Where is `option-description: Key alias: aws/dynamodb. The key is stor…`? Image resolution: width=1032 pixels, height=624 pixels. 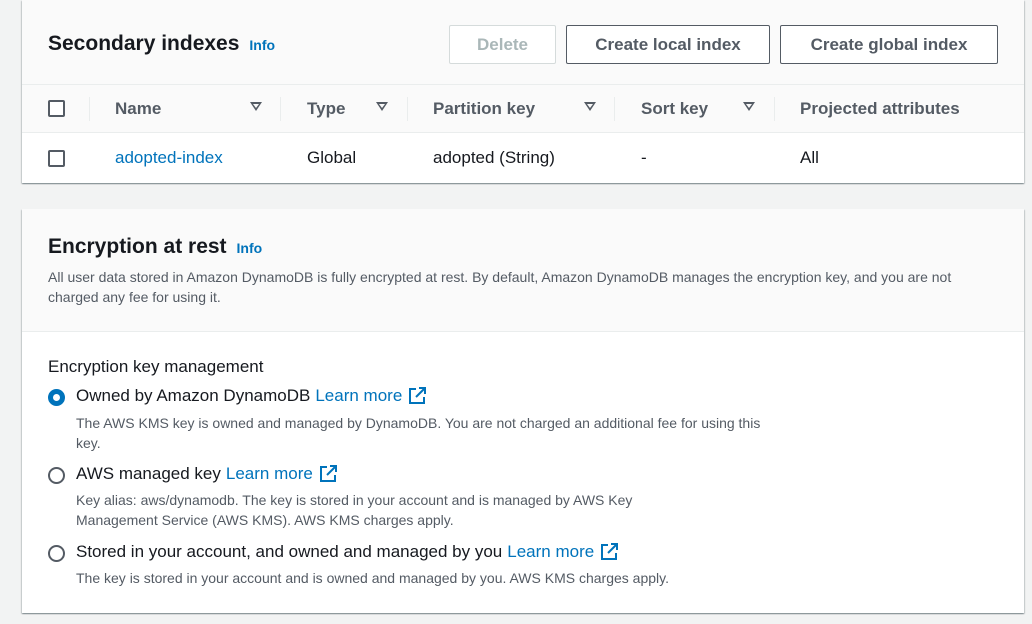 option-description: Key alias: aws/dynamodb. The key is stor… is located at coordinates (354, 510).